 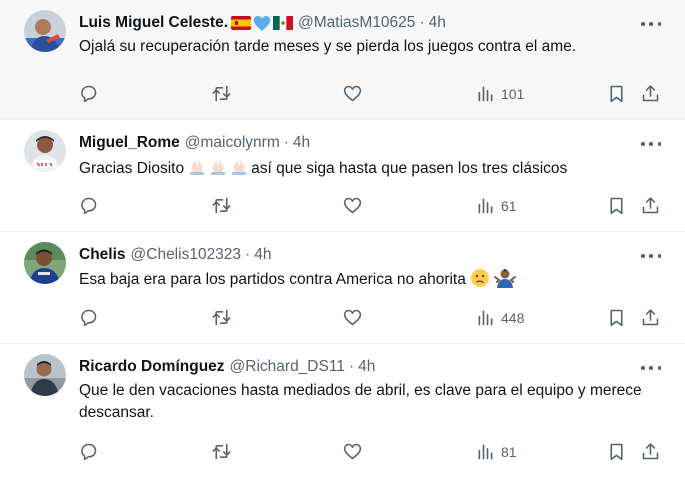 What do you see at coordinates (480, 278) in the screenshot?
I see `confused-face-icon` at bounding box center [480, 278].